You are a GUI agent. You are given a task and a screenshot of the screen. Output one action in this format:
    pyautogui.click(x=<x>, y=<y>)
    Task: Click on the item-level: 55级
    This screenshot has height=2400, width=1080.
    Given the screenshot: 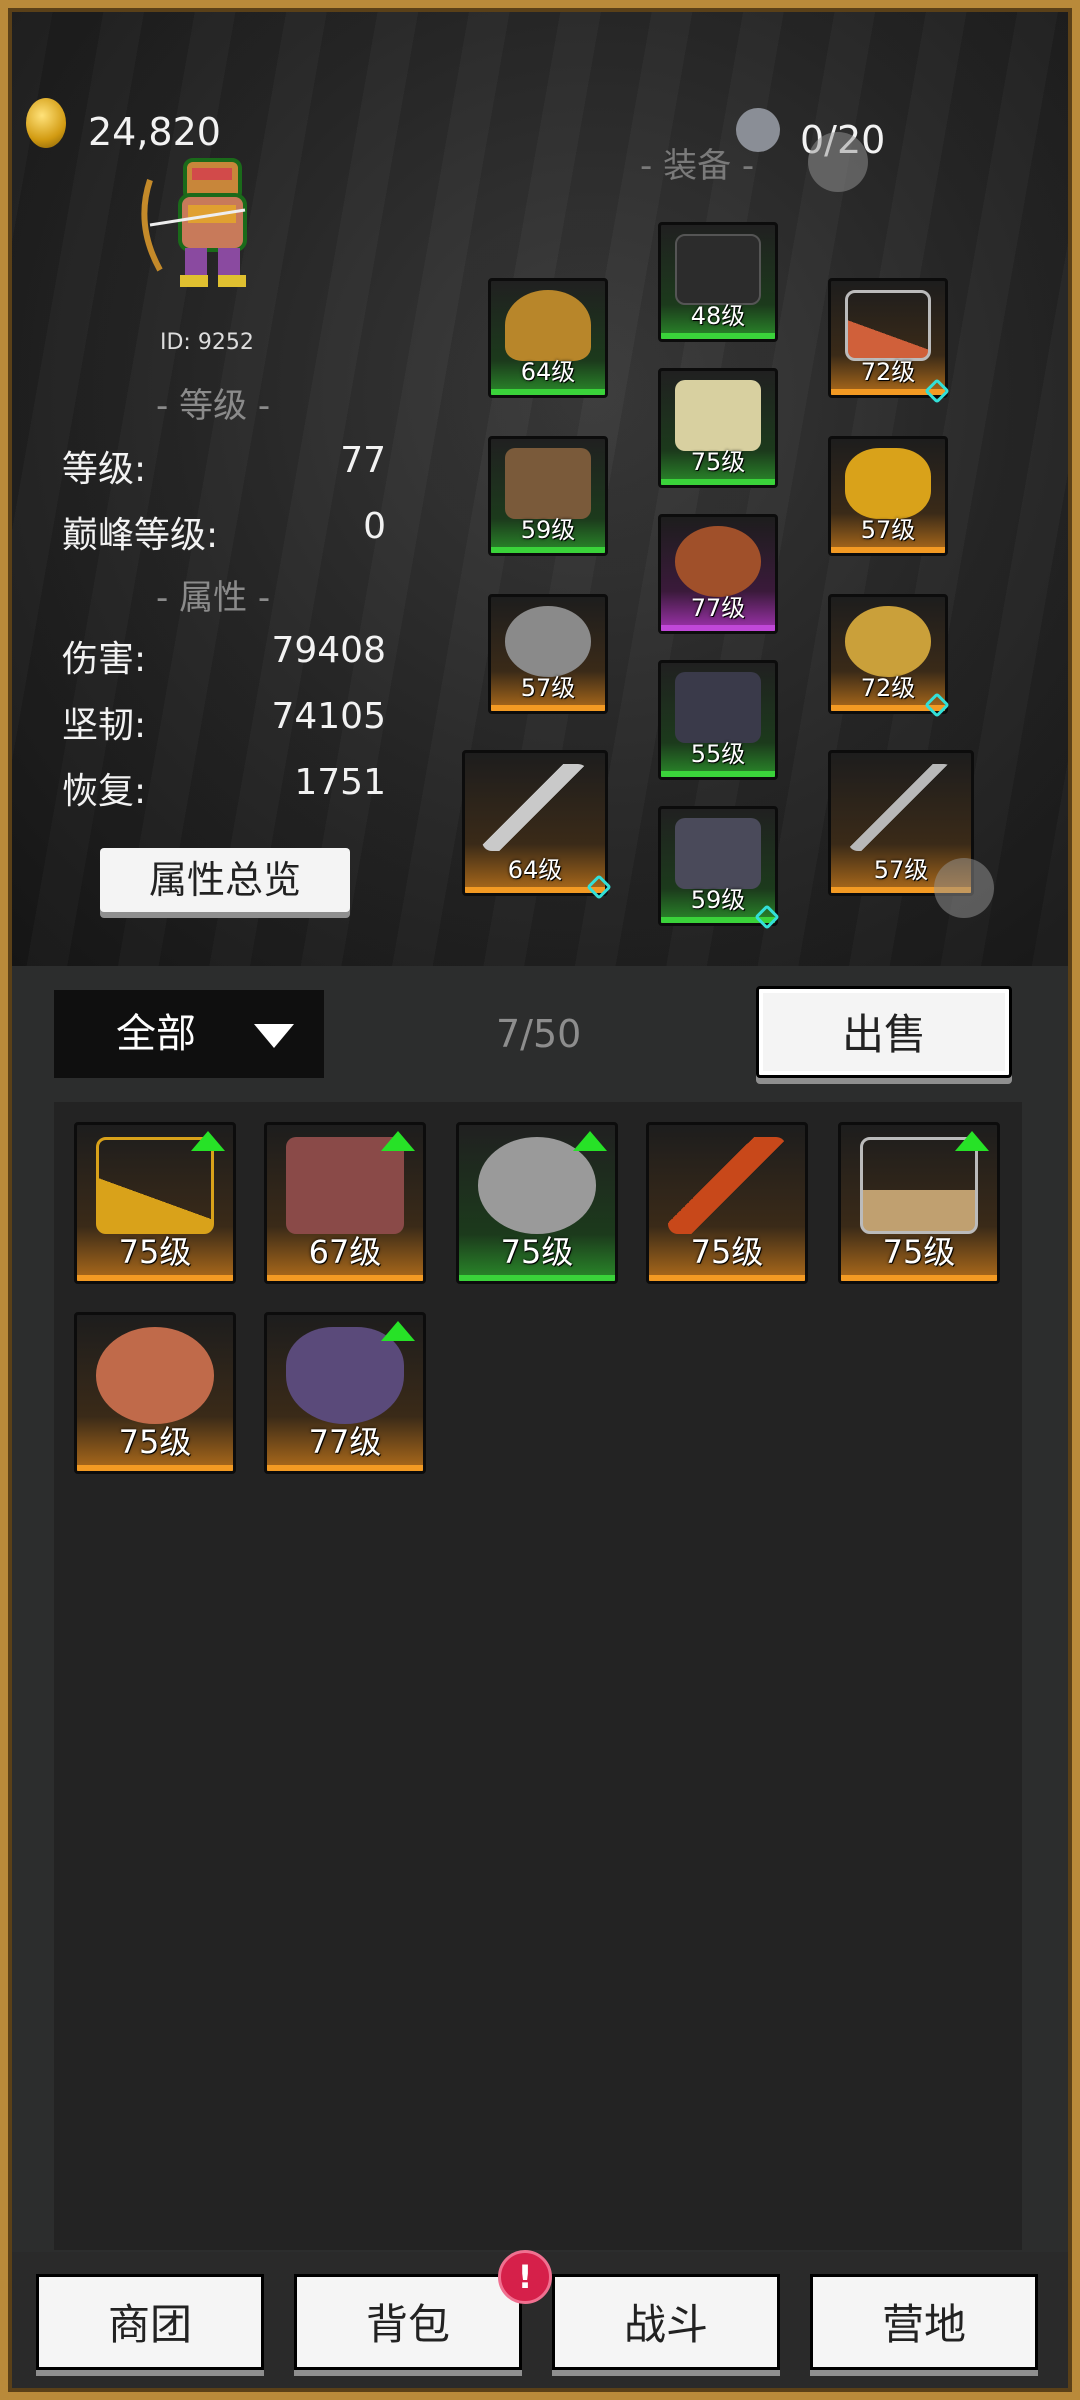 What is the action you would take?
    pyautogui.click(x=718, y=754)
    